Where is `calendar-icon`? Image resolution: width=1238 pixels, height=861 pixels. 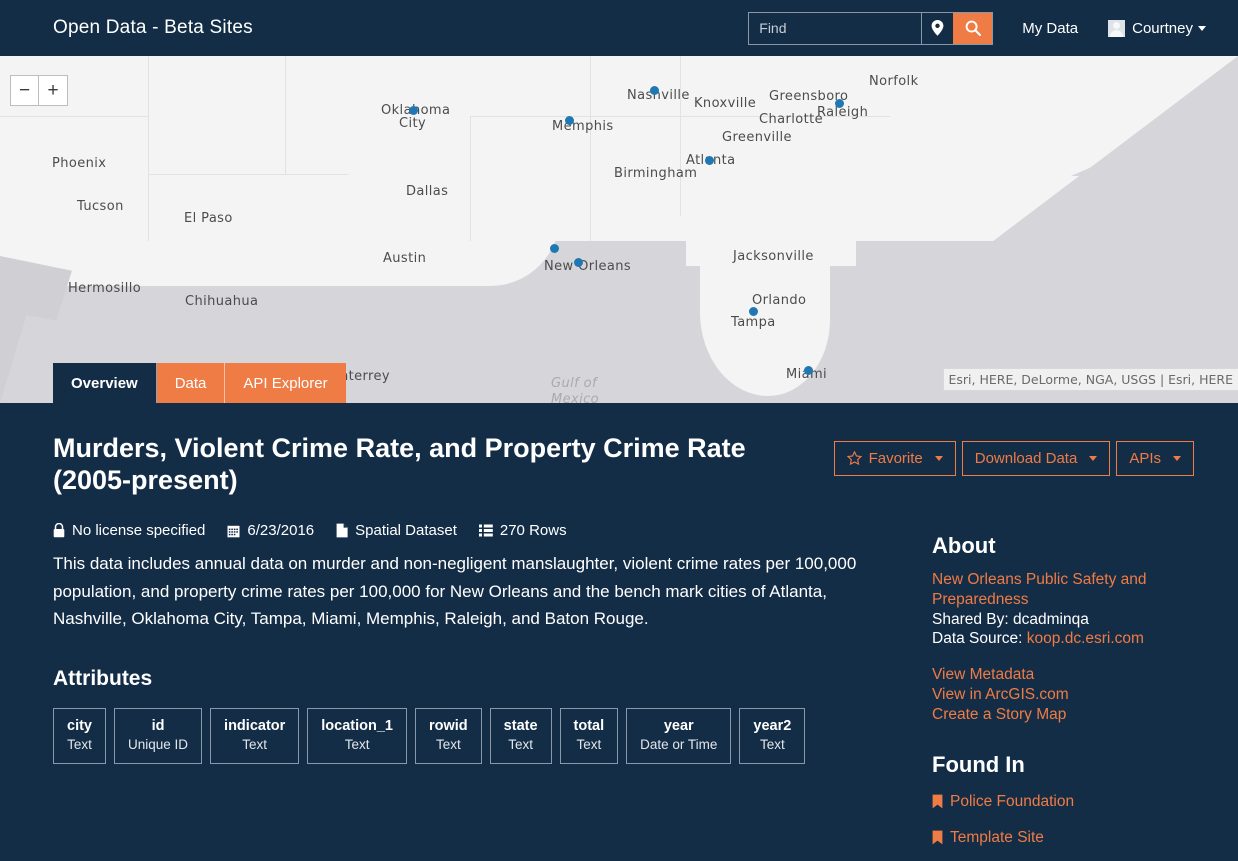
calendar-icon is located at coordinates (233, 531).